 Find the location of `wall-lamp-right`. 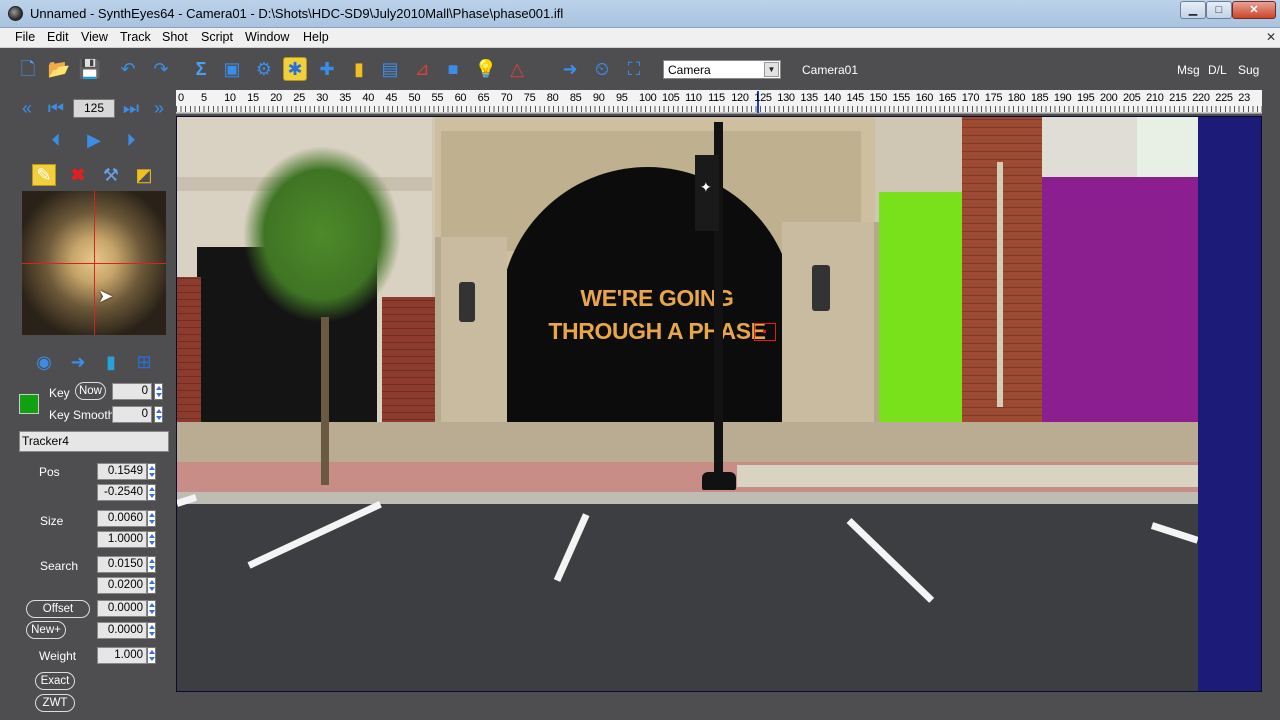

wall-lamp-right is located at coordinates (821, 288).